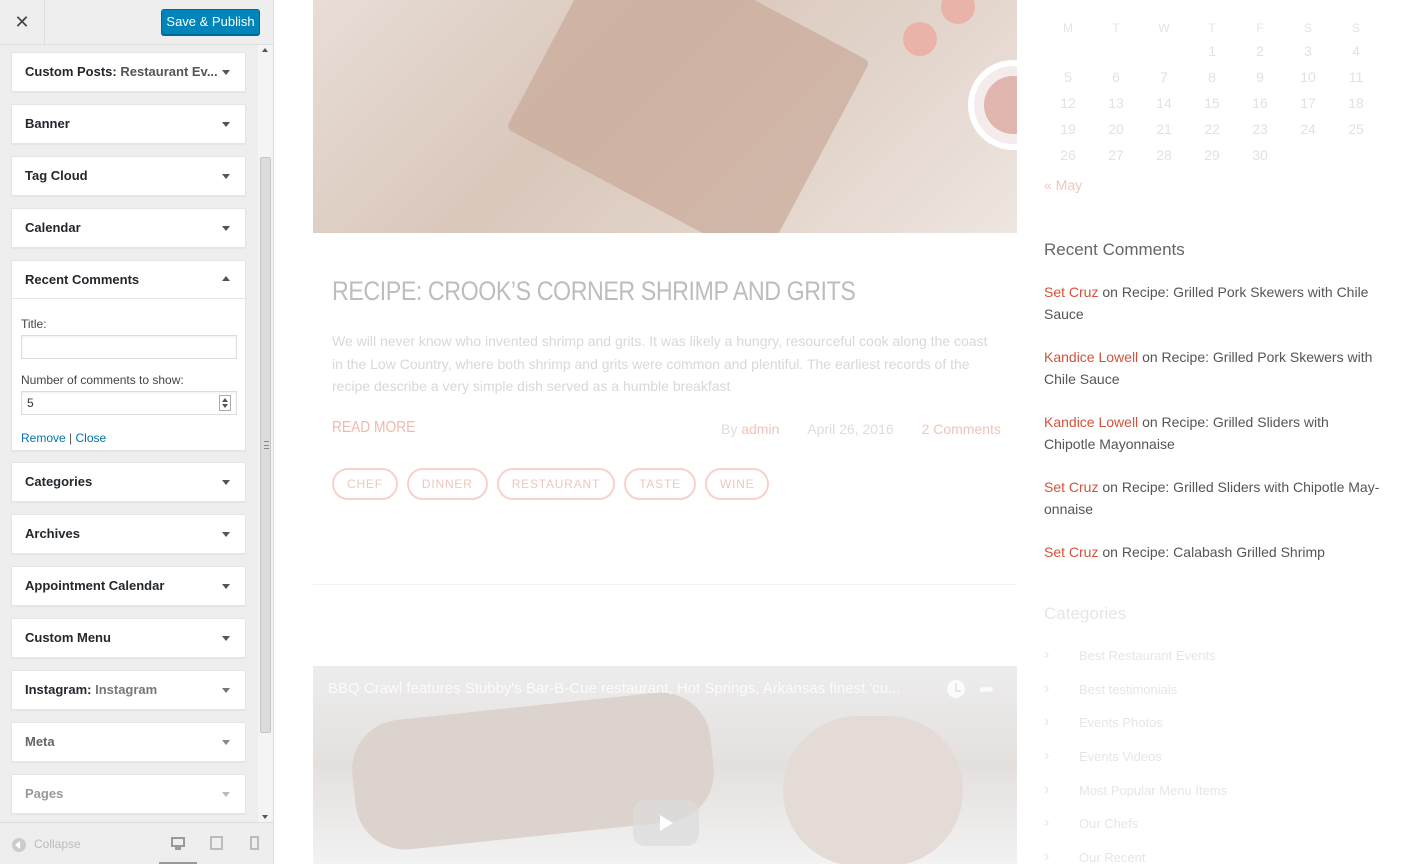  What do you see at coordinates (265, 50) in the screenshot?
I see `scroll-up-icon` at bounding box center [265, 50].